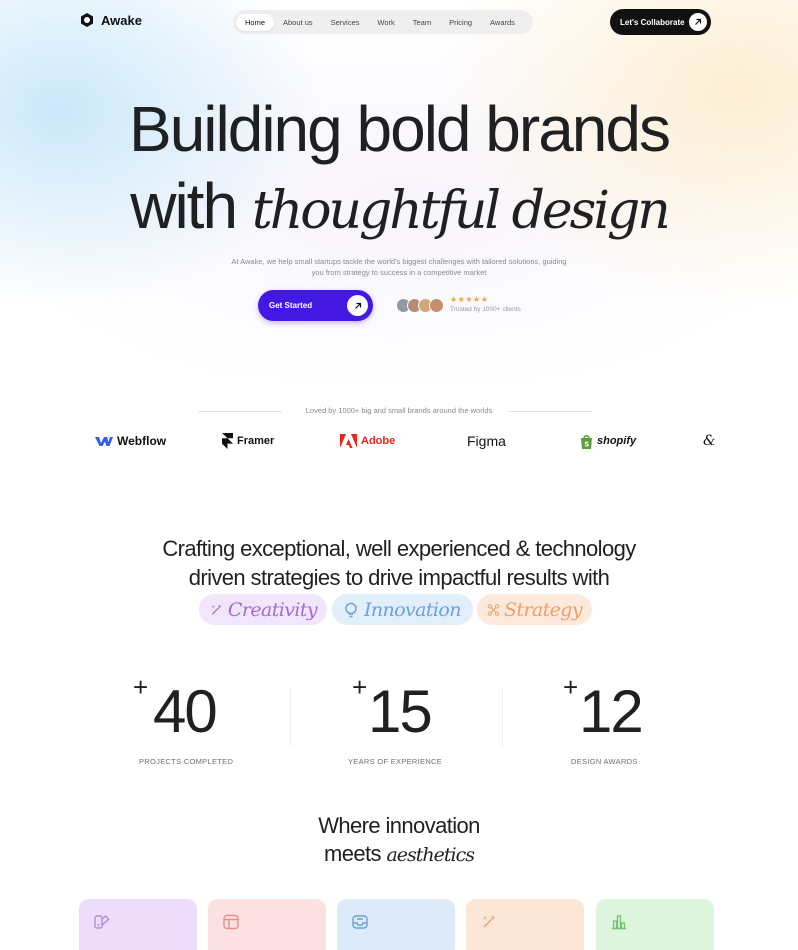  What do you see at coordinates (272, 609) in the screenshot?
I see `chip-label: Creativity` at bounding box center [272, 609].